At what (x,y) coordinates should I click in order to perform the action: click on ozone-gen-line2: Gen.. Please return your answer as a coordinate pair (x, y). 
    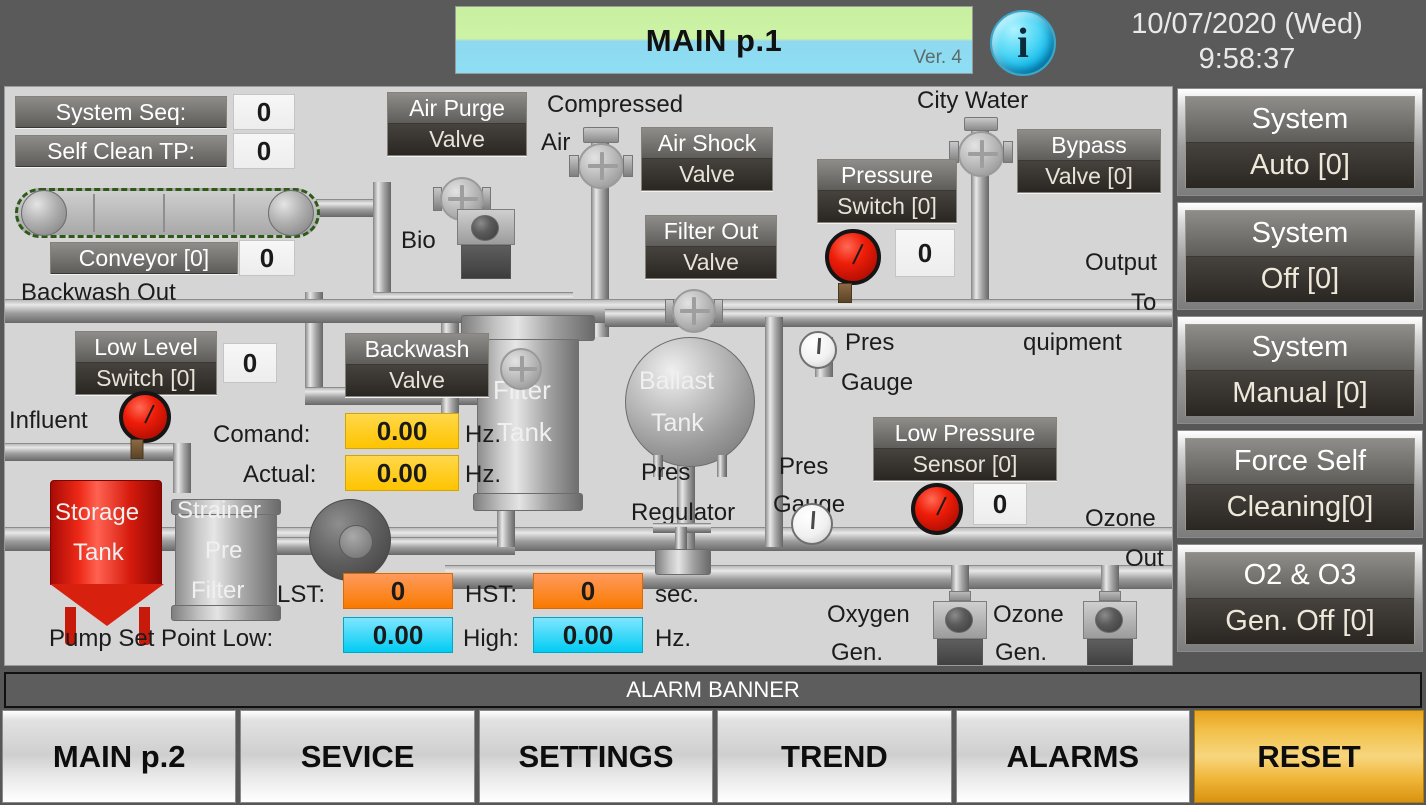
    Looking at the image, I should click on (1021, 652).